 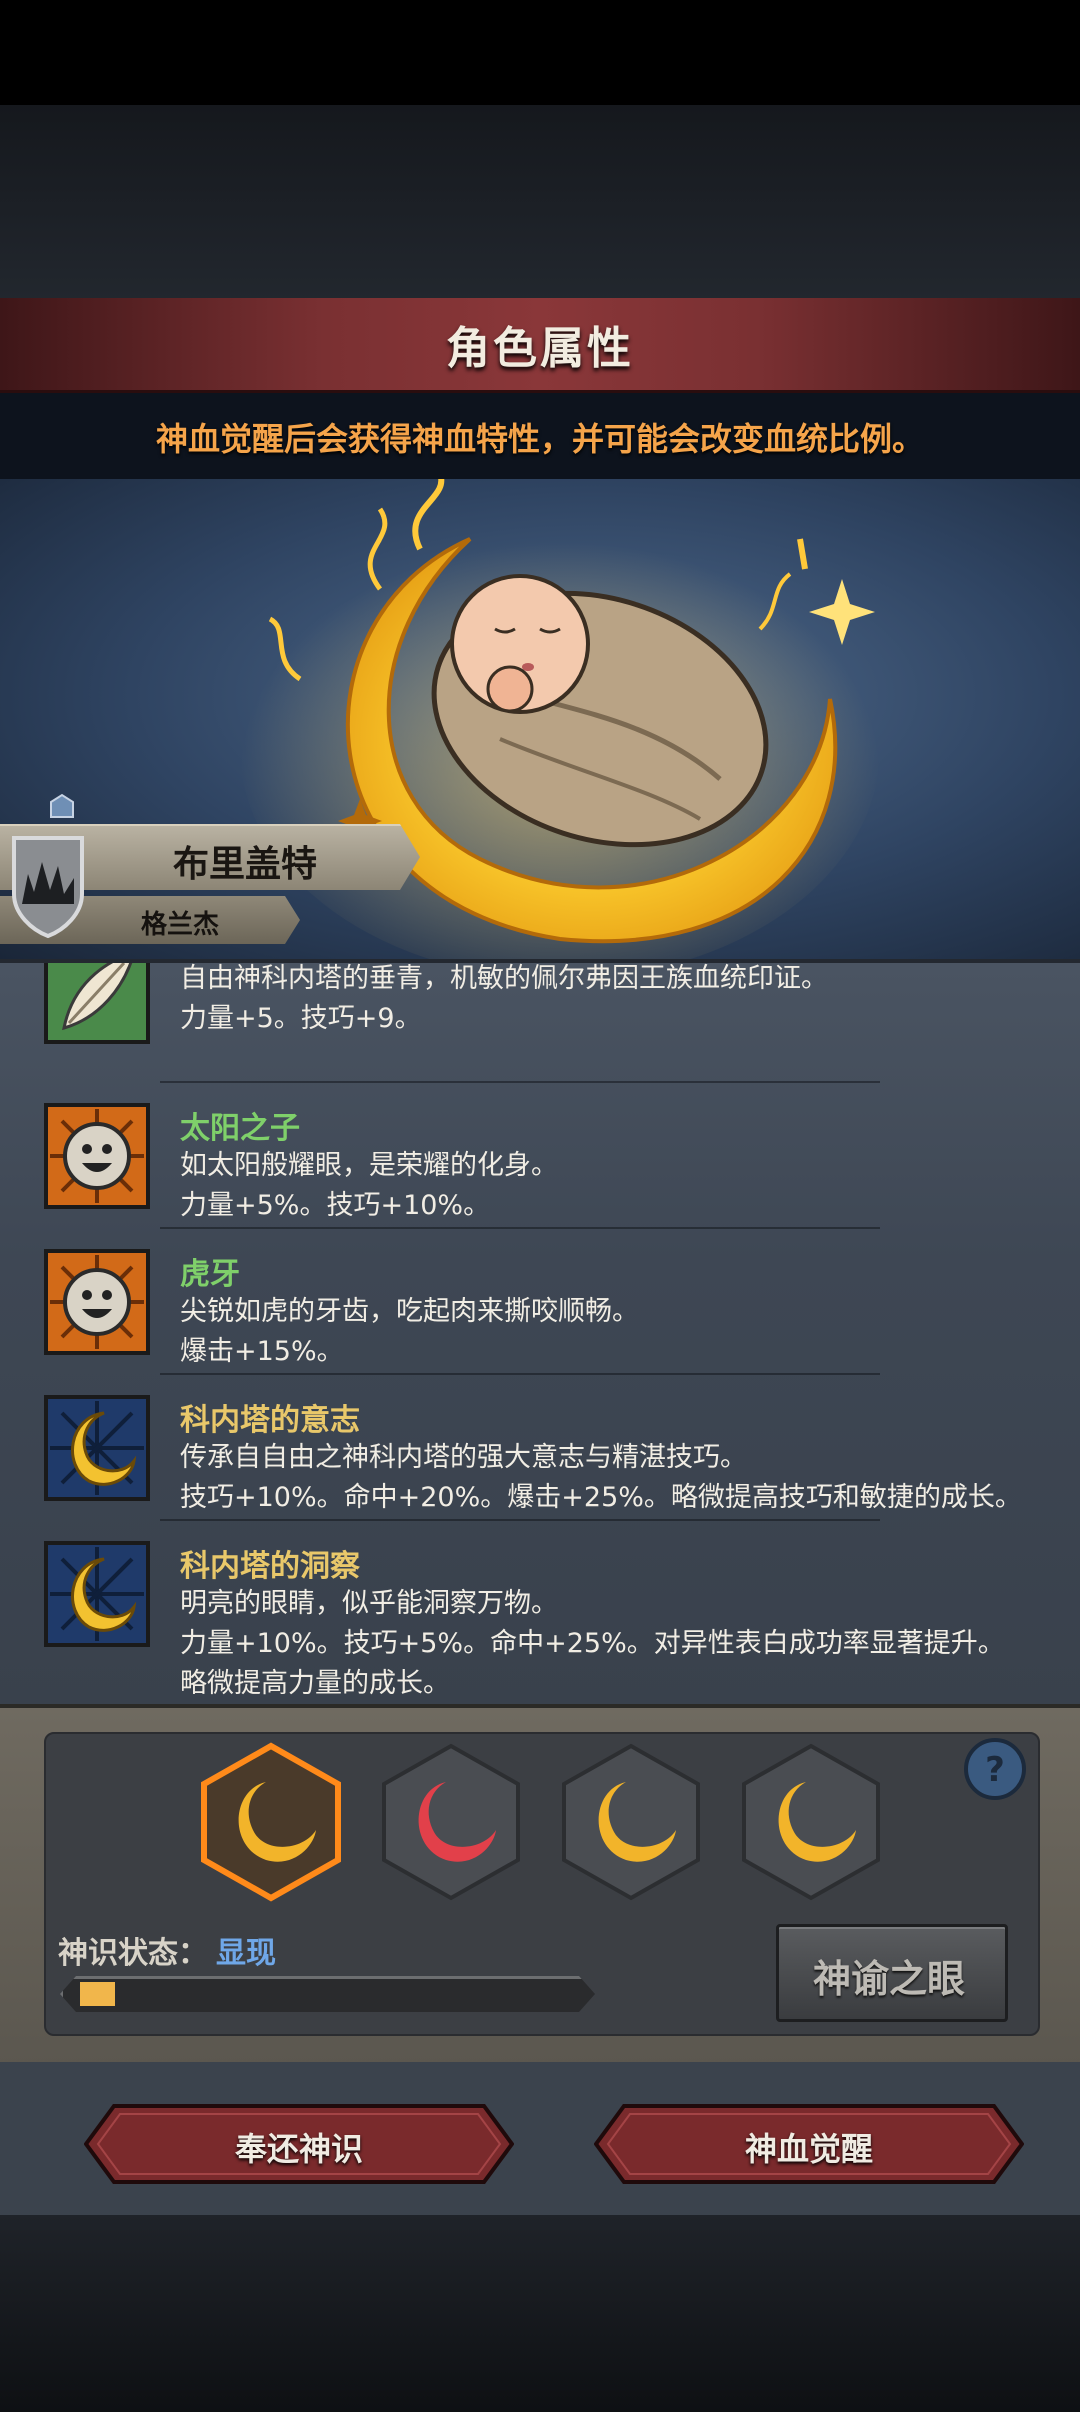 I want to click on return-divine-label: 奉还神识, so click(x=298, y=2149).